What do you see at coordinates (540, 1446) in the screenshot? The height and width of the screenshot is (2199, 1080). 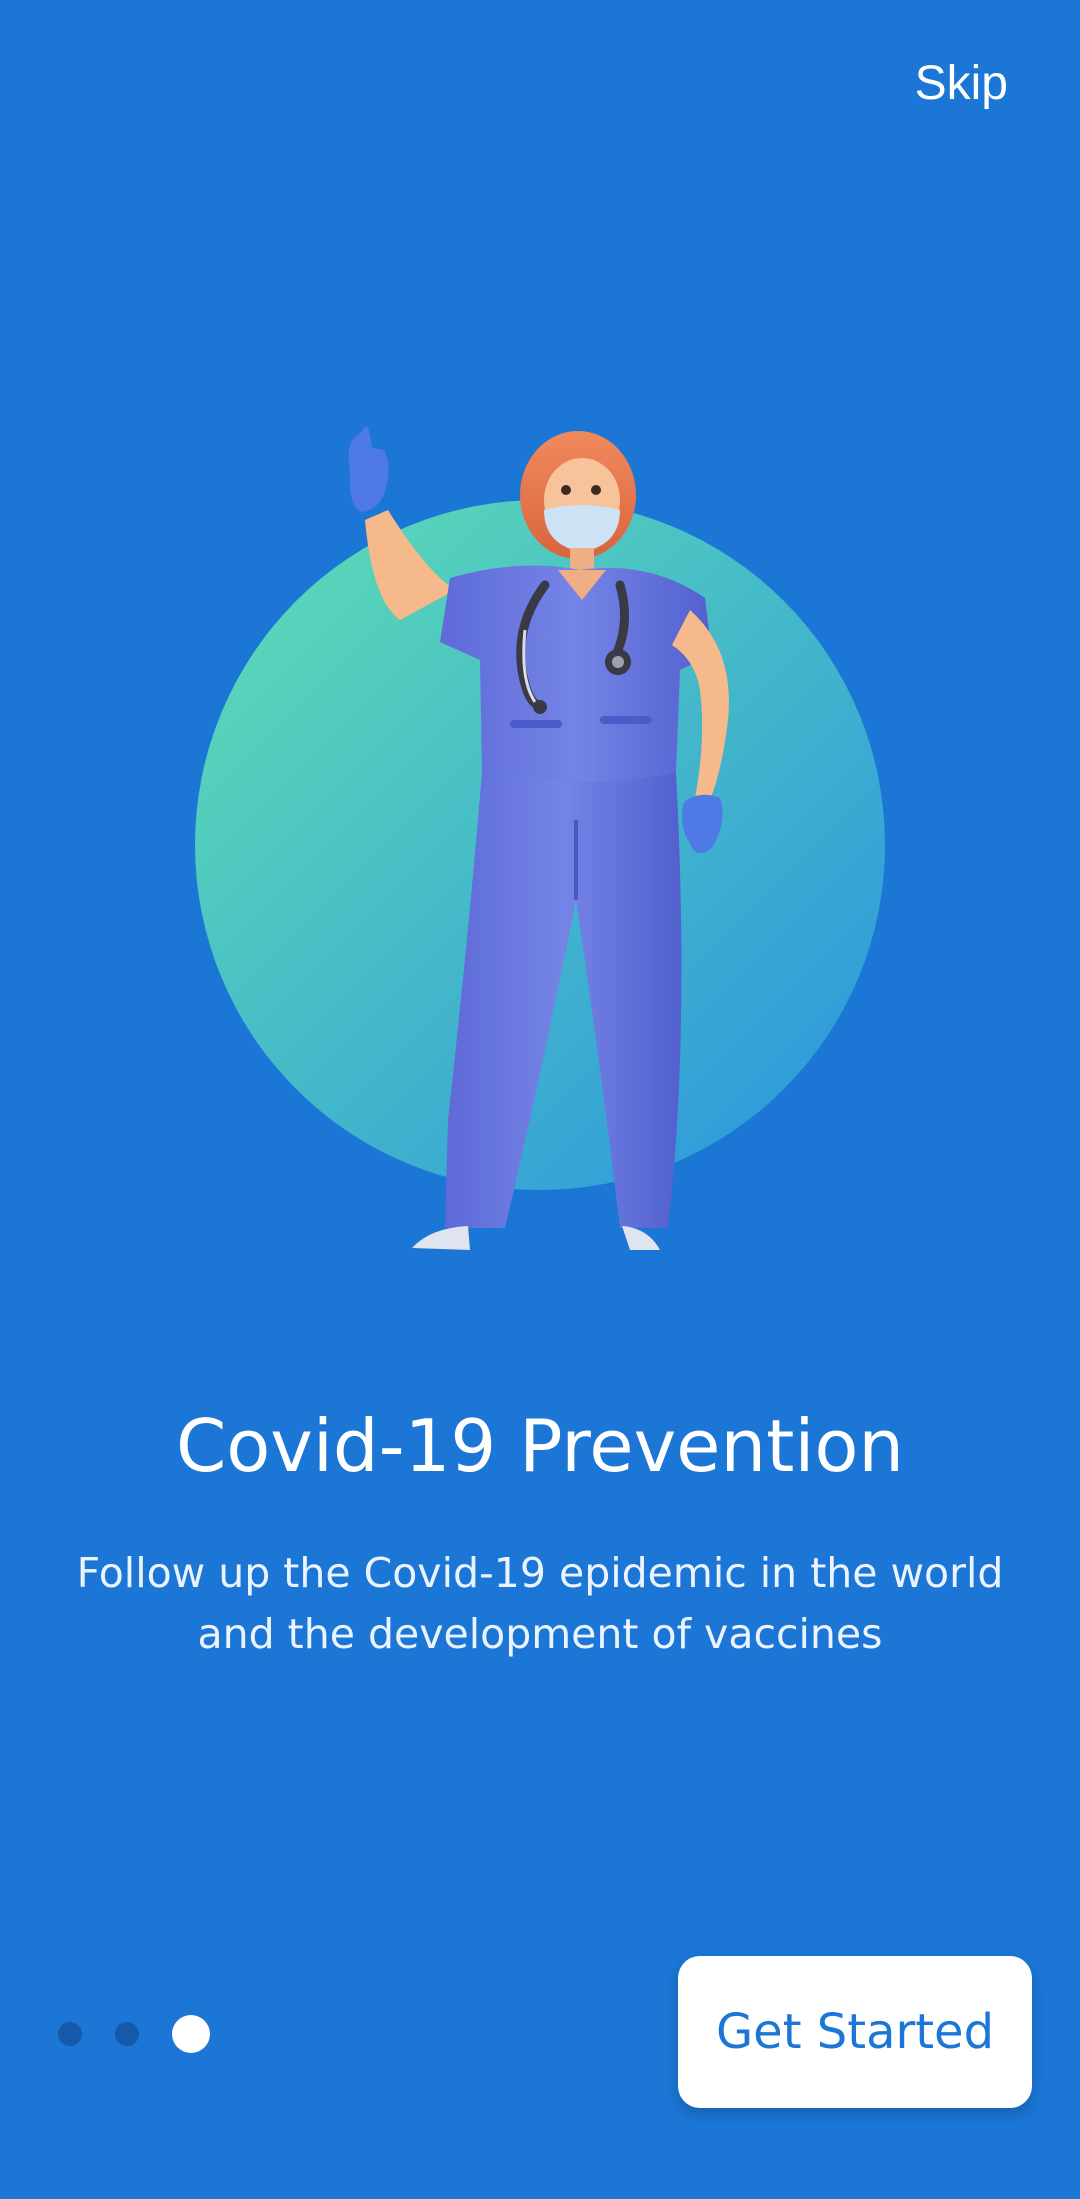 I see `page-title: Covid-19 Prevention` at bounding box center [540, 1446].